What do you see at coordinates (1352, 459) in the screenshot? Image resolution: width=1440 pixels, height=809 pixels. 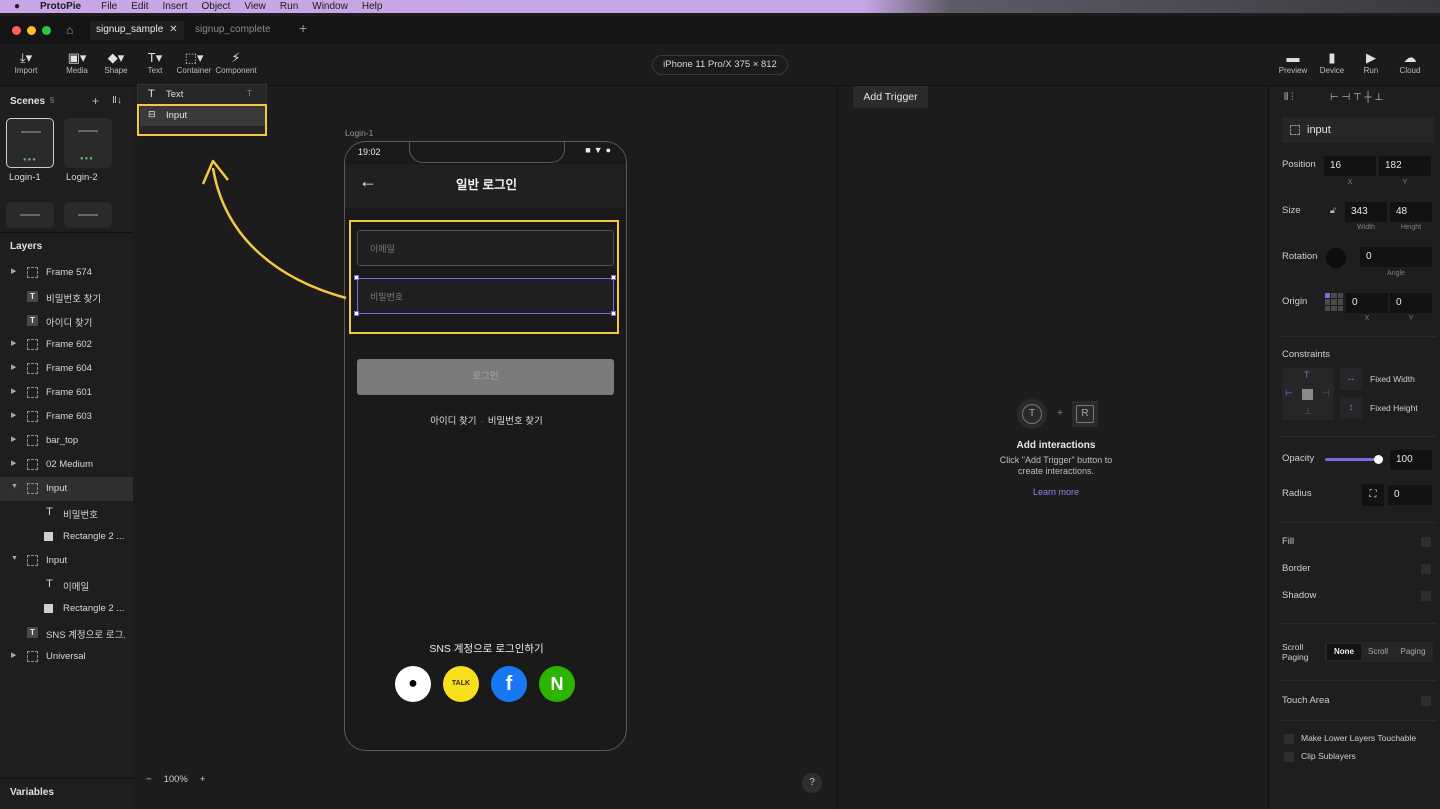 I see `opacity-slider` at bounding box center [1352, 459].